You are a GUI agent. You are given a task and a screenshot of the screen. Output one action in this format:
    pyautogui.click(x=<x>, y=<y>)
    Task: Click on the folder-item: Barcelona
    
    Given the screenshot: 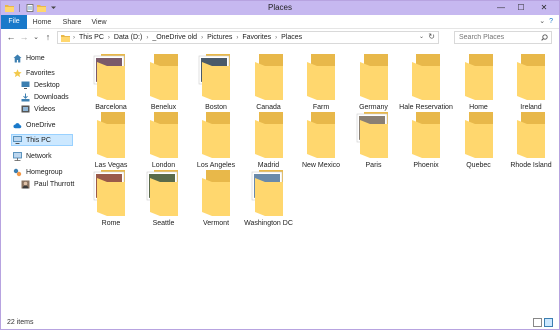 What is the action you would take?
    pyautogui.click(x=111, y=83)
    